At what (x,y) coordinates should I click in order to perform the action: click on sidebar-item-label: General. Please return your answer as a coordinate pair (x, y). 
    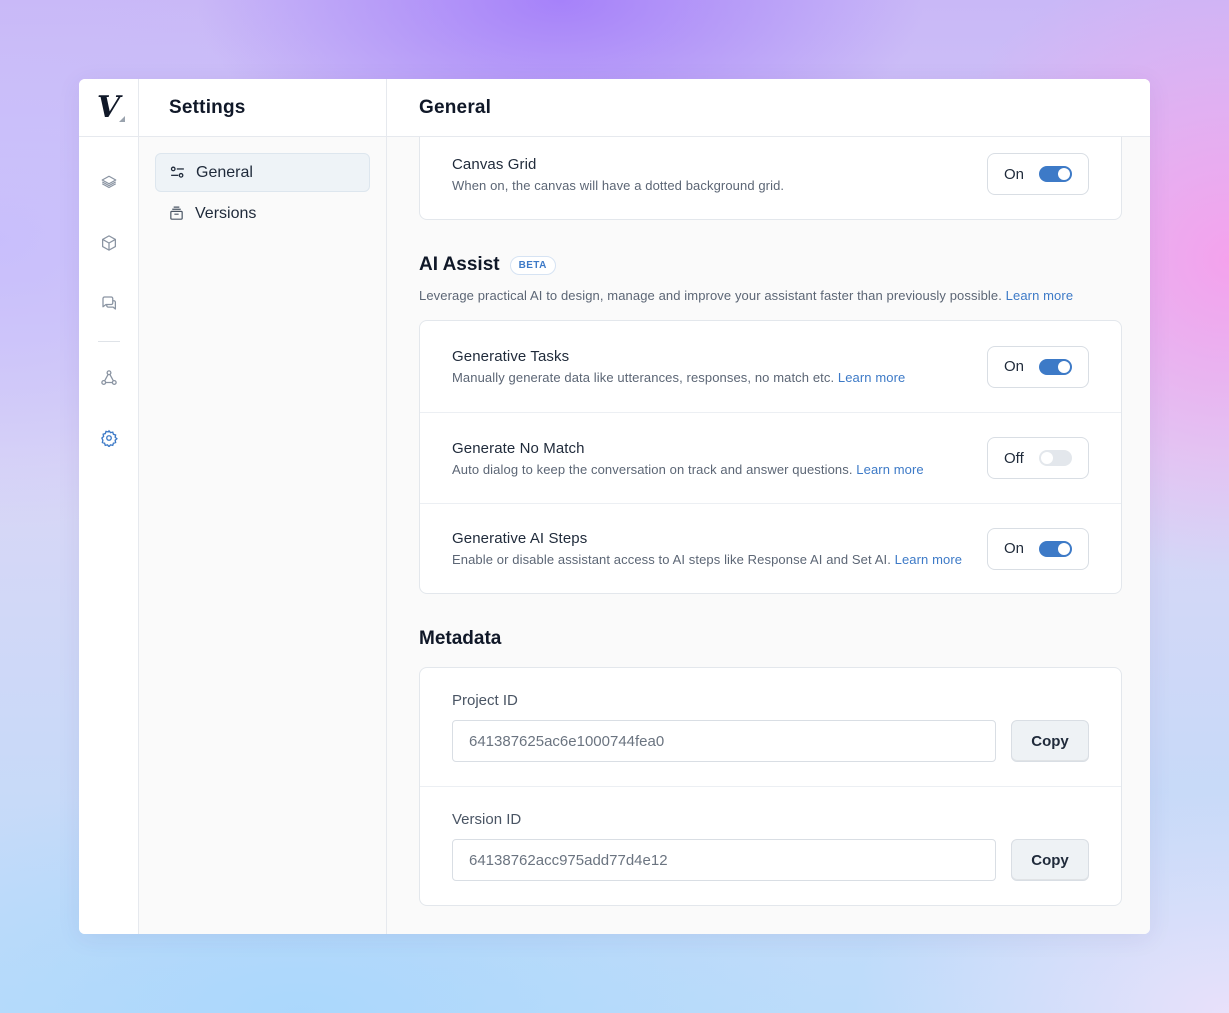
    Looking at the image, I should click on (224, 172).